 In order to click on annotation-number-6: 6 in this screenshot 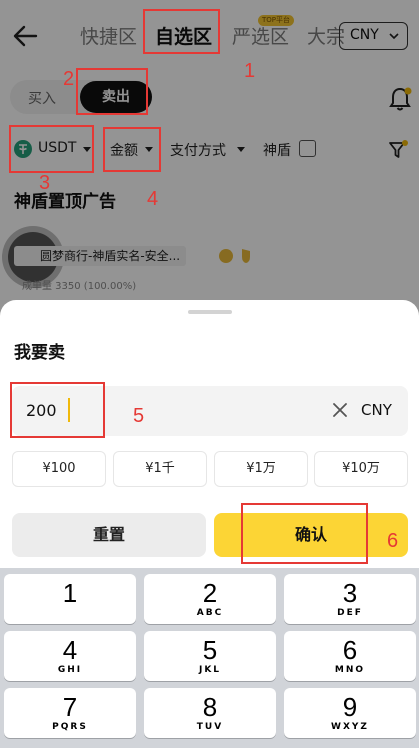, I will do `click(393, 541)`.